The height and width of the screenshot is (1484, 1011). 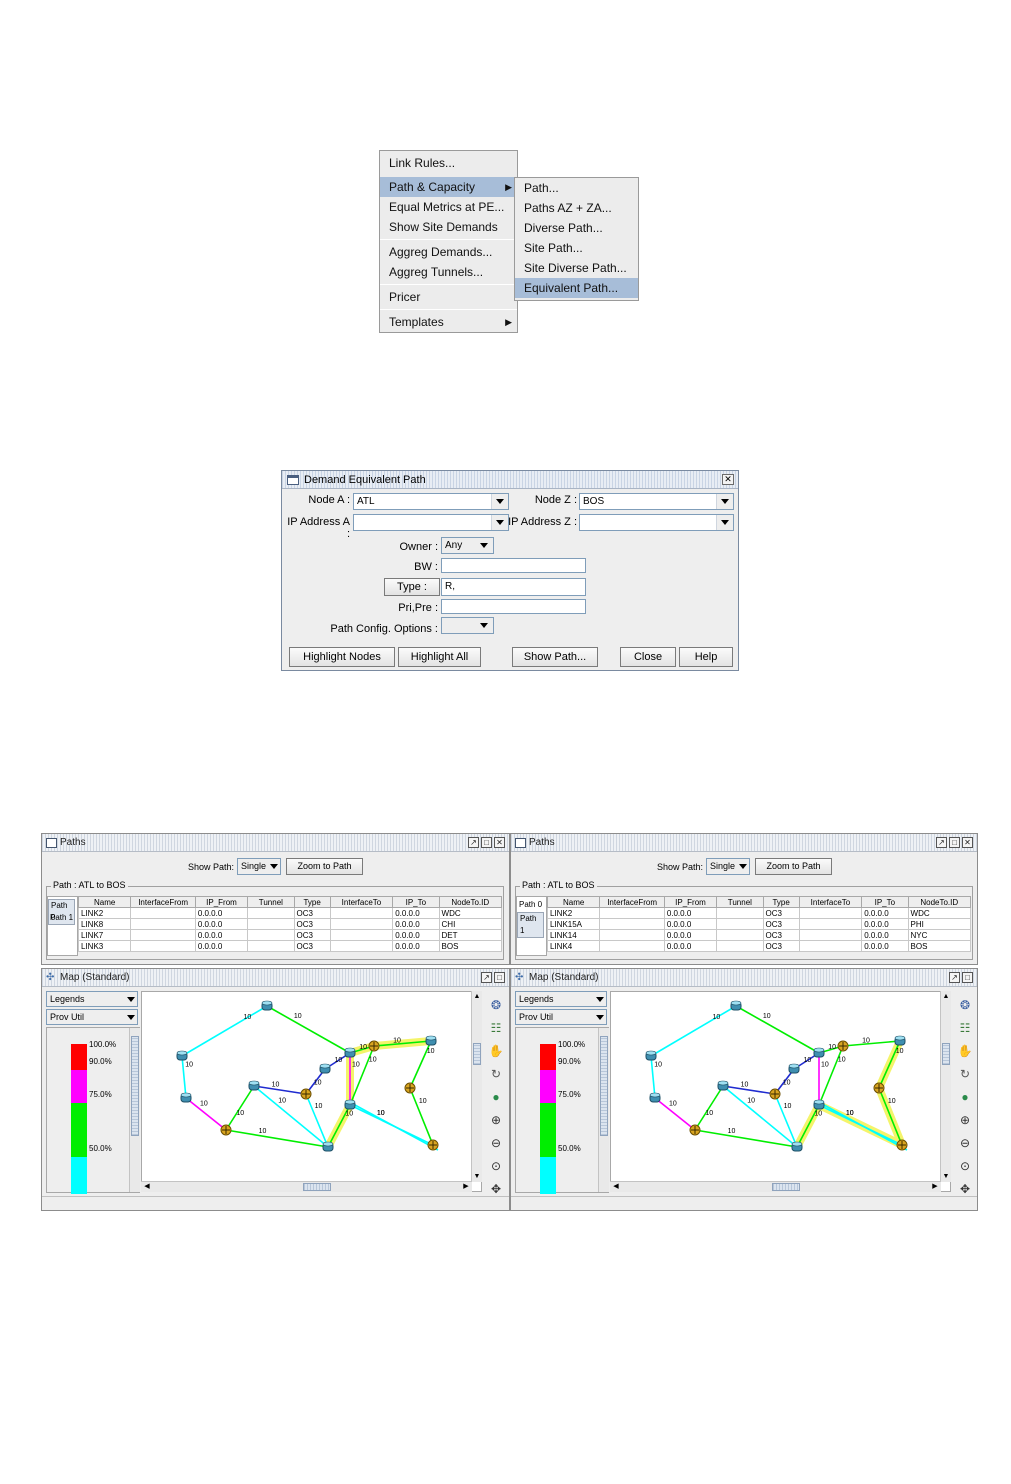 I want to click on node-z-select: BOS, so click(x=656, y=501).